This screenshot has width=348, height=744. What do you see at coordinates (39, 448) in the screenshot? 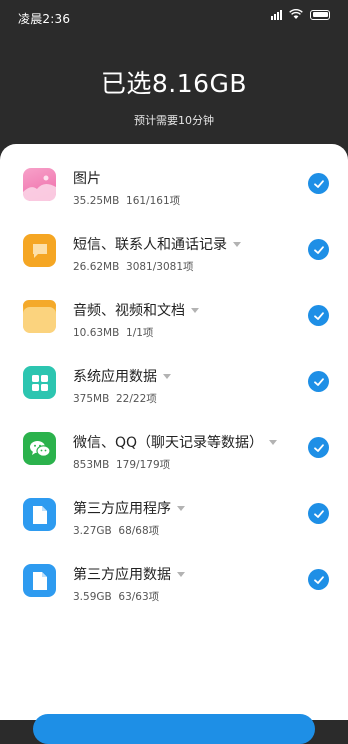
I see `wechat-icon` at bounding box center [39, 448].